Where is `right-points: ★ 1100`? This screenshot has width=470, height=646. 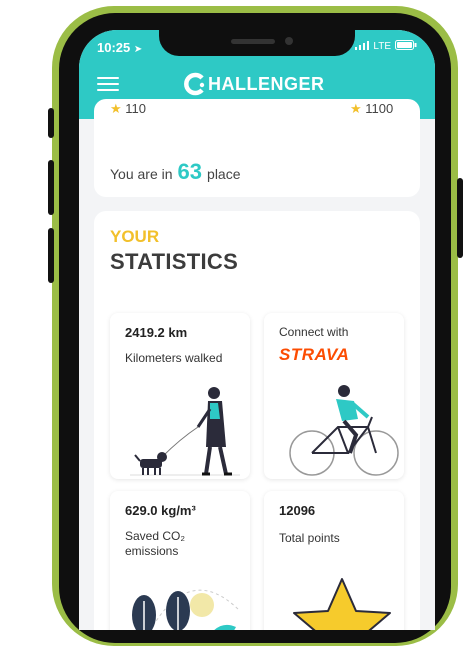
right-points: ★ 1100 is located at coordinates (372, 108).